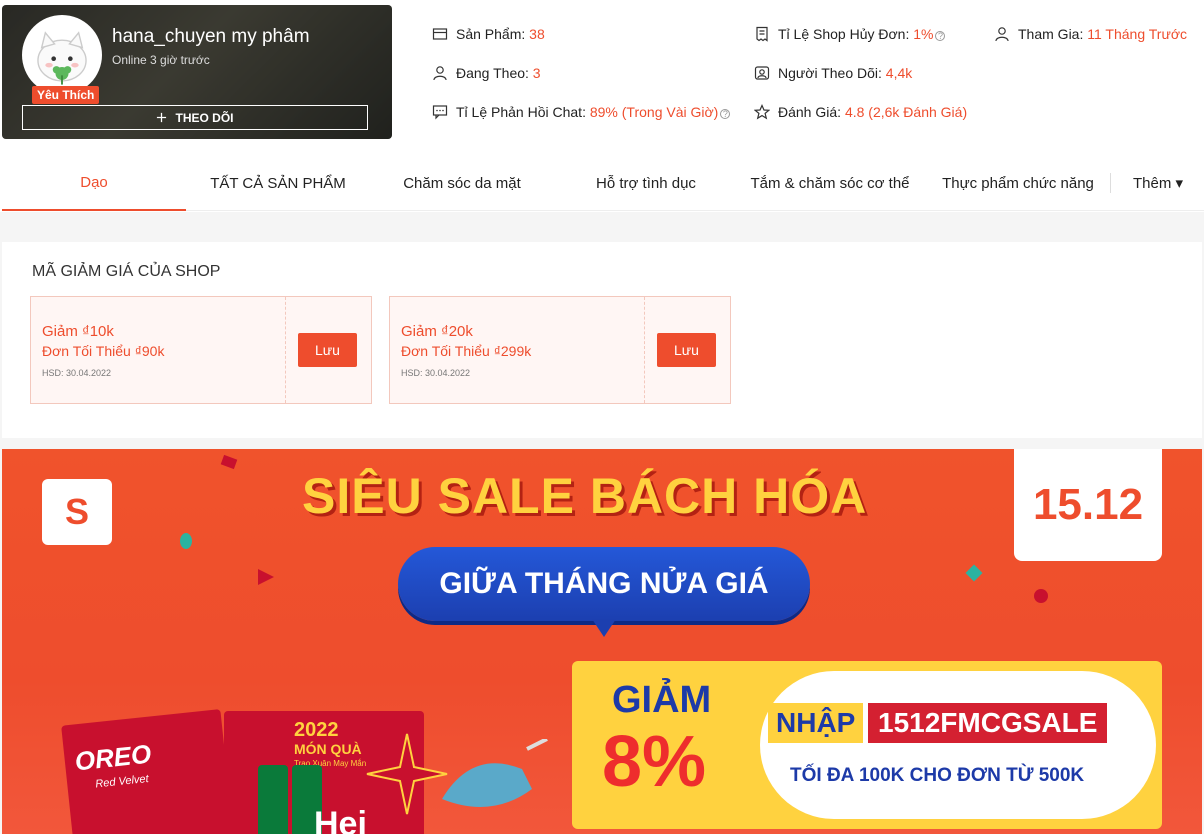 The image size is (1204, 834). What do you see at coordinates (211, 36) in the screenshot?
I see `shop-name: hana_chuyen my phâm` at bounding box center [211, 36].